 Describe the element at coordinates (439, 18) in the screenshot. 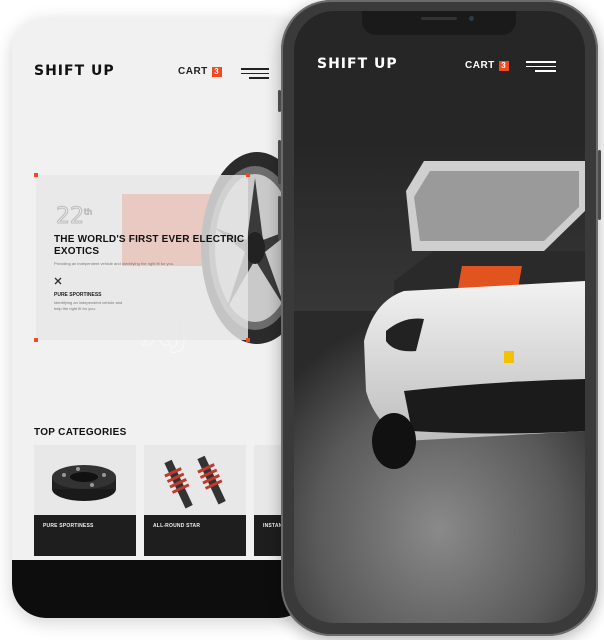

I see `speaker` at that location.